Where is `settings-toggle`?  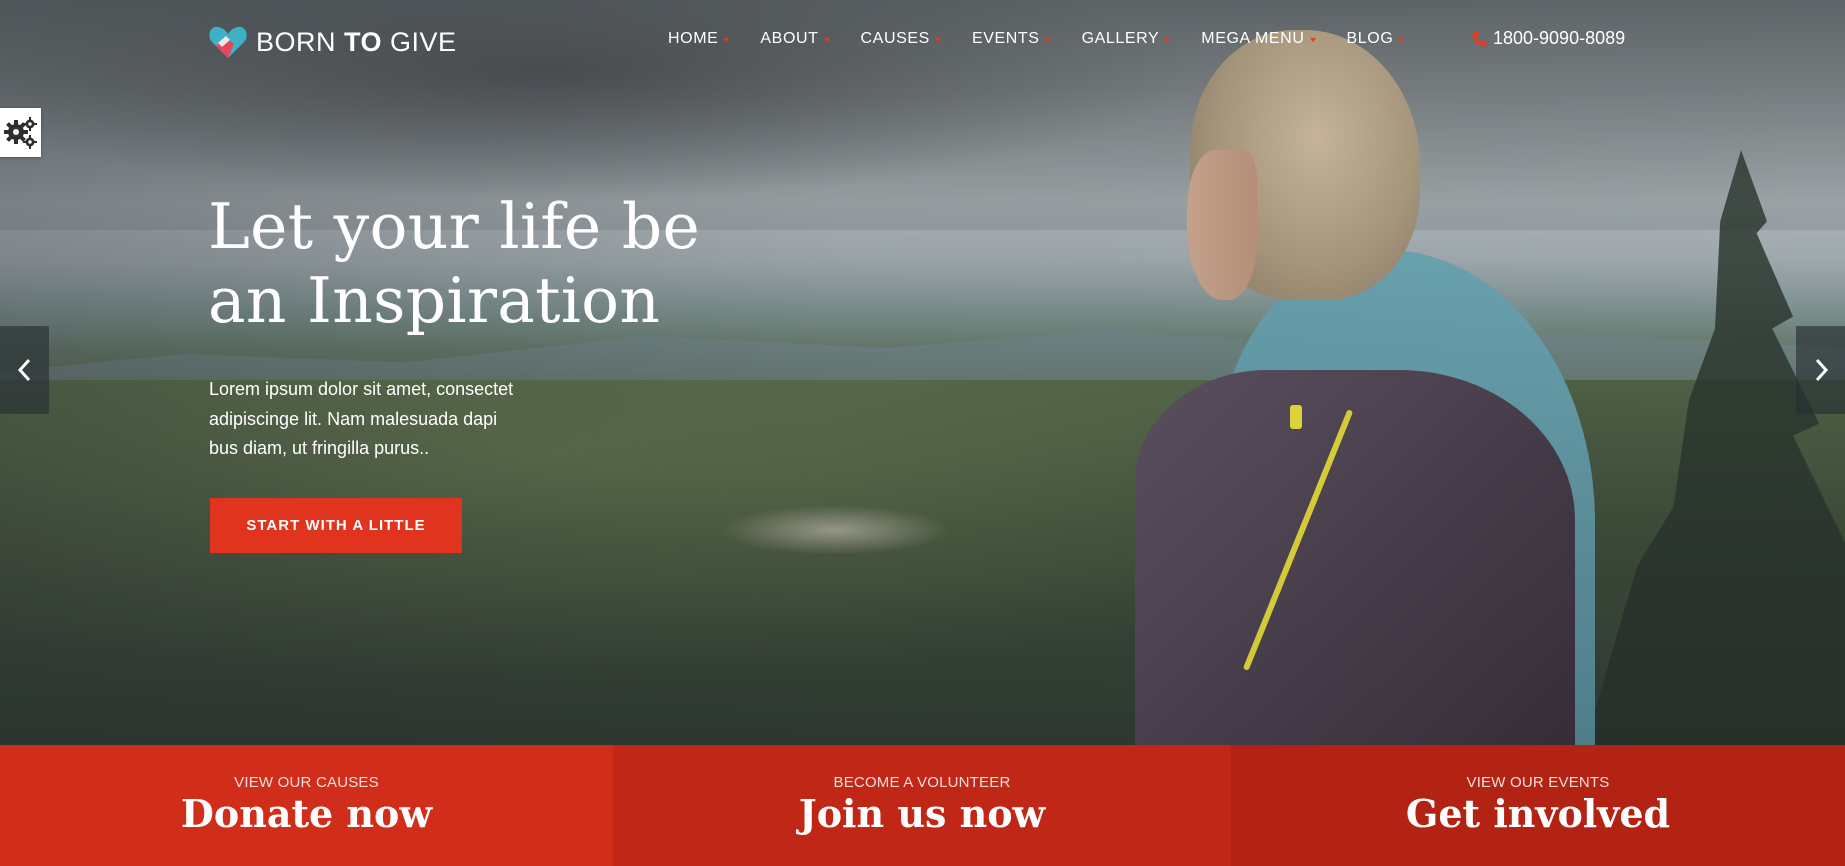 settings-toggle is located at coordinates (20, 132).